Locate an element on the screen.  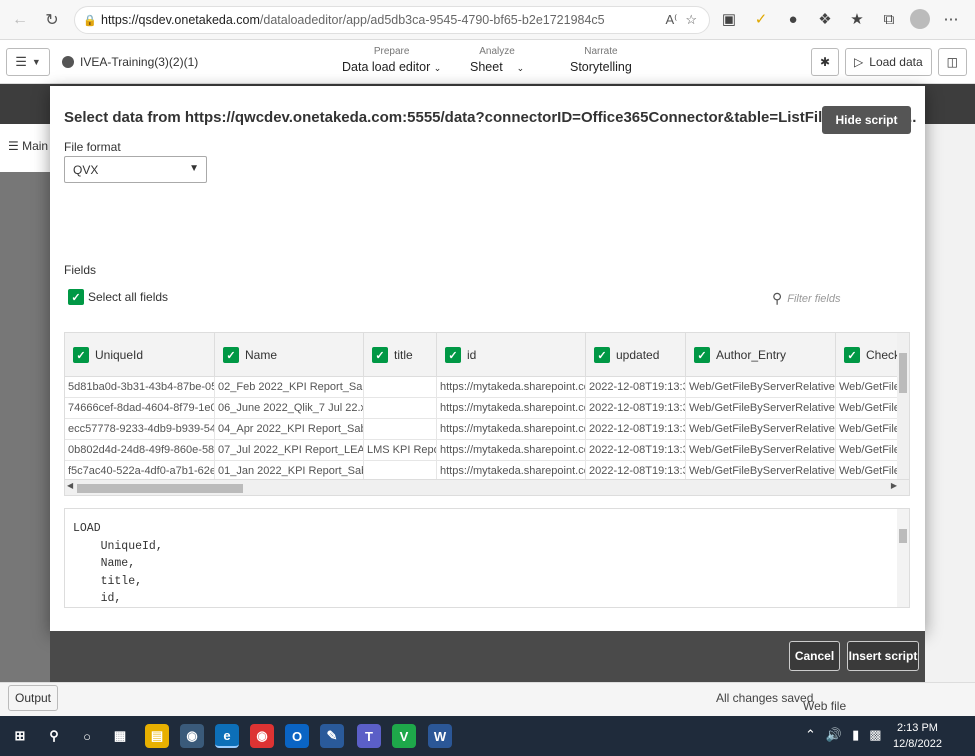
script-scrollbar is located at coordinates (903, 558).